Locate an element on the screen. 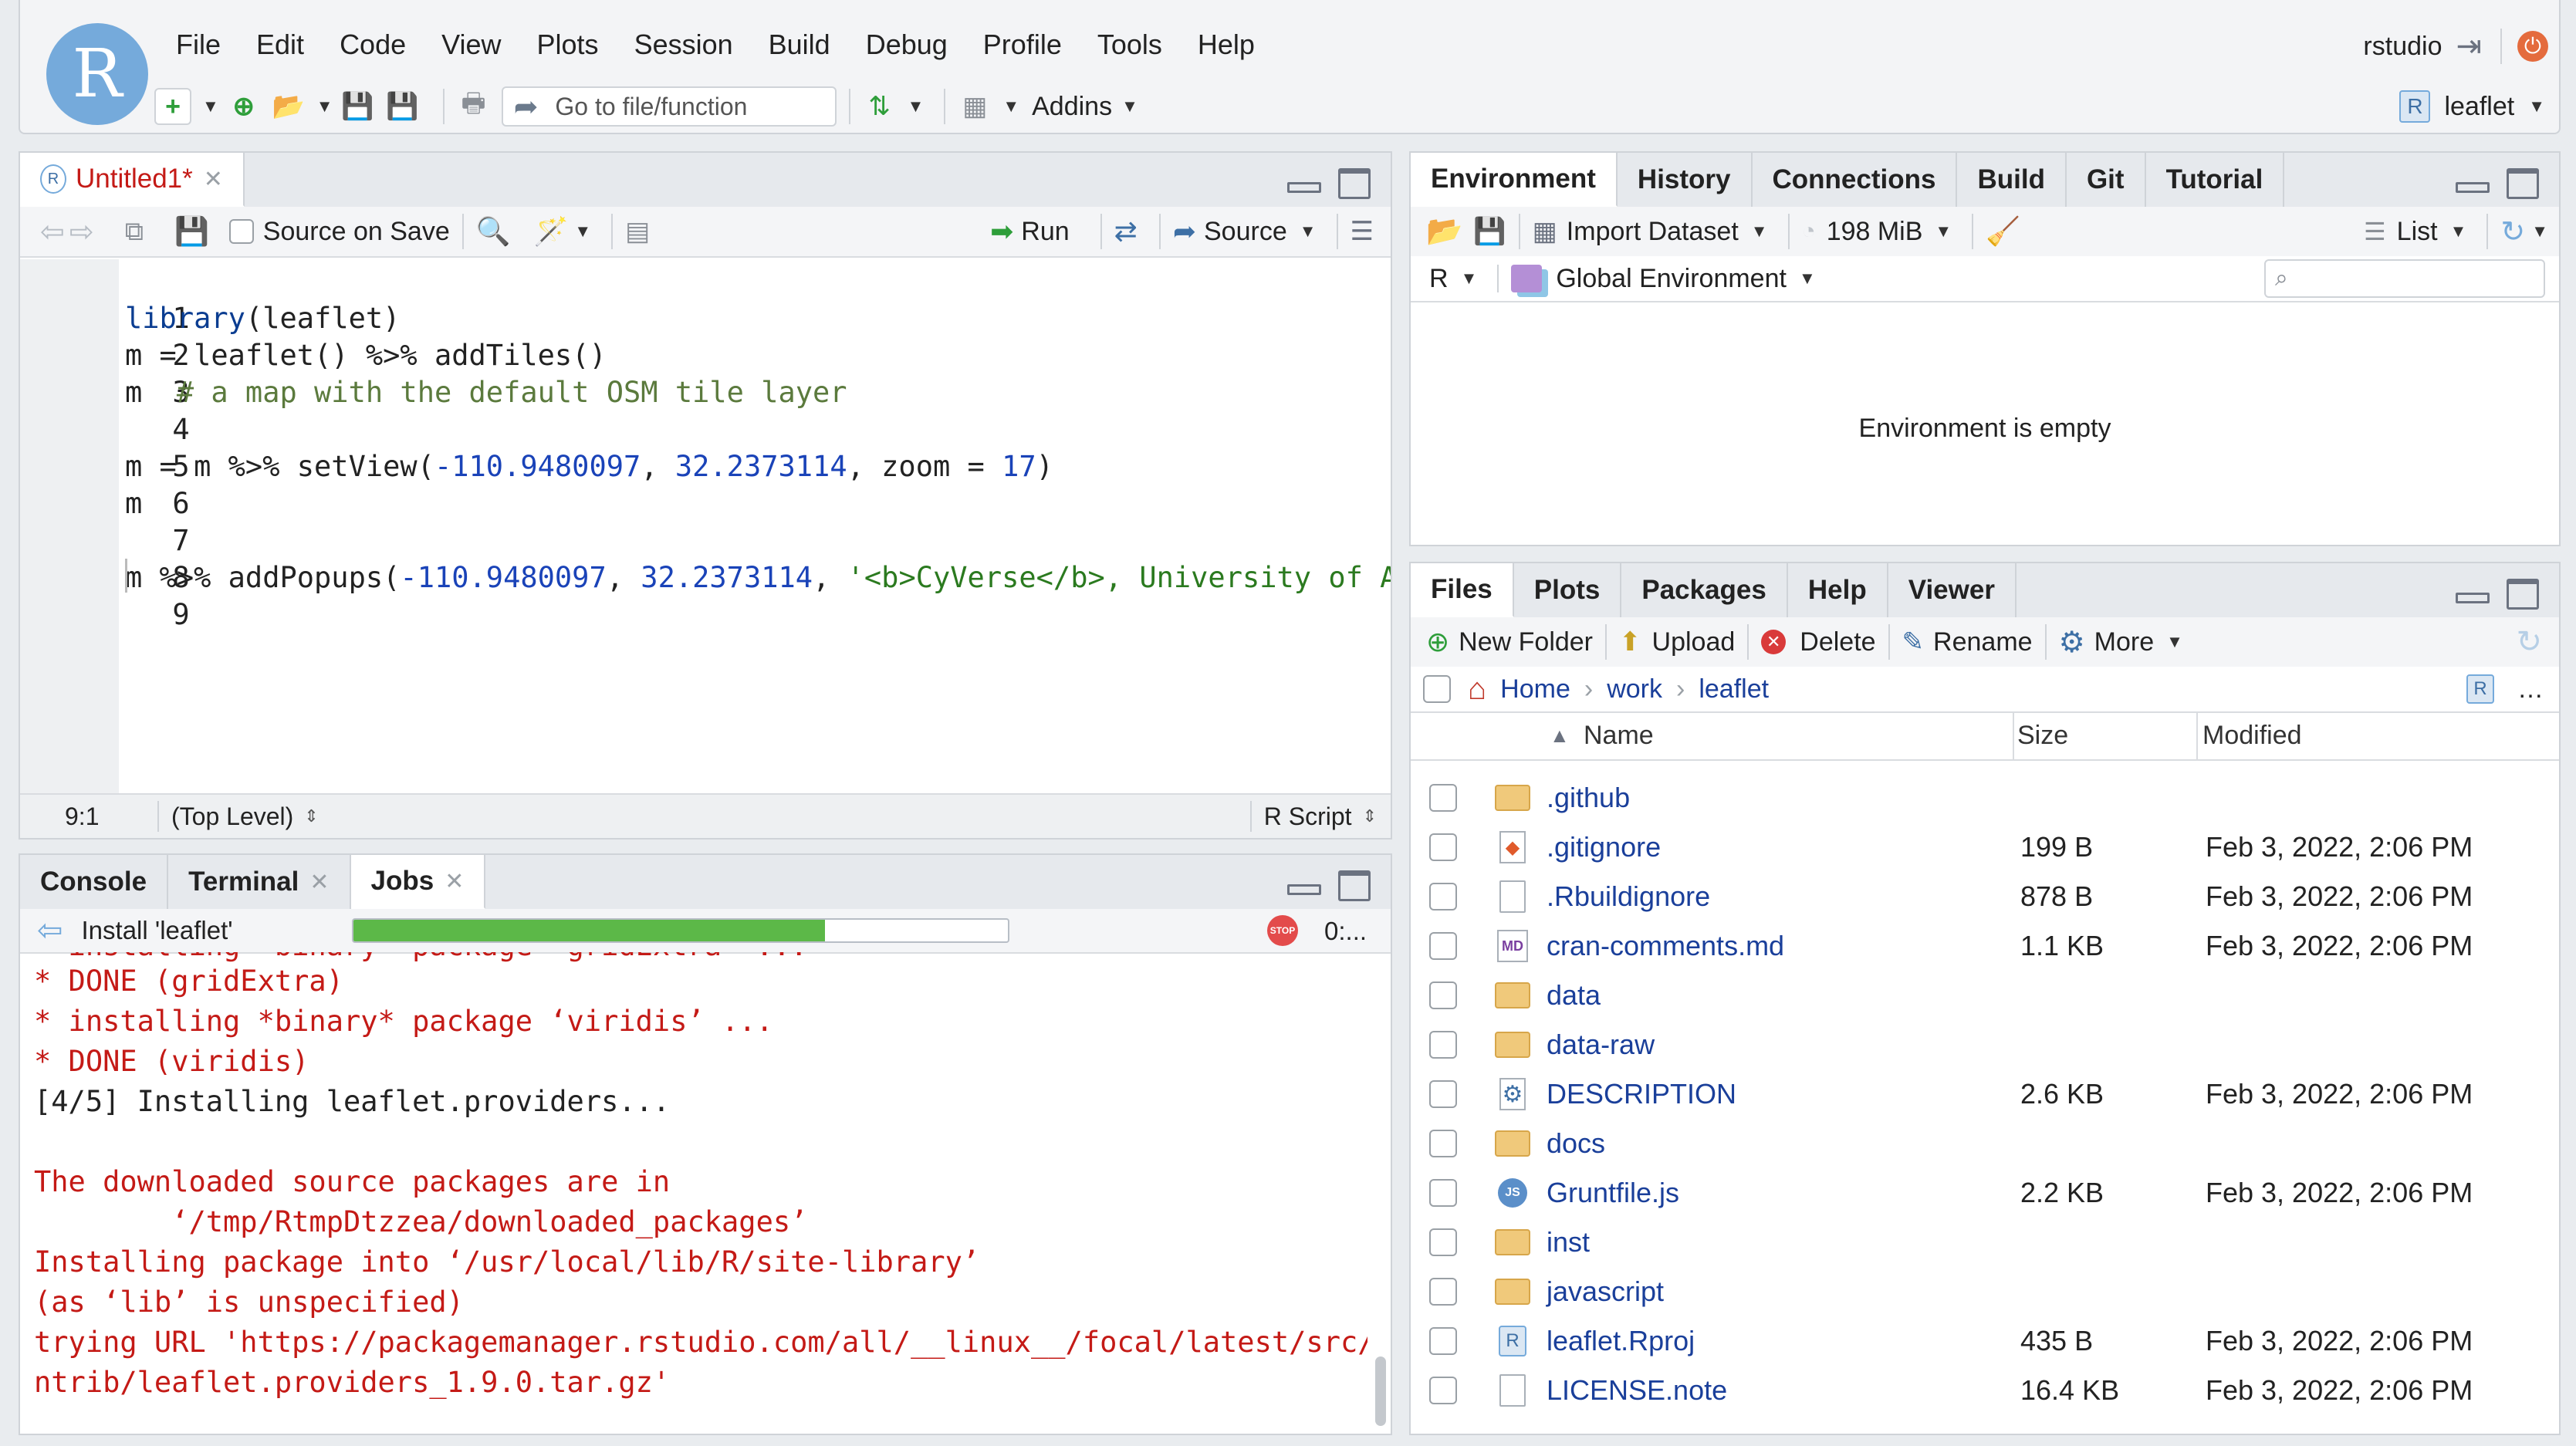 This screenshot has height=1446, width=2576. rename-button: Rename is located at coordinates (1983, 642).